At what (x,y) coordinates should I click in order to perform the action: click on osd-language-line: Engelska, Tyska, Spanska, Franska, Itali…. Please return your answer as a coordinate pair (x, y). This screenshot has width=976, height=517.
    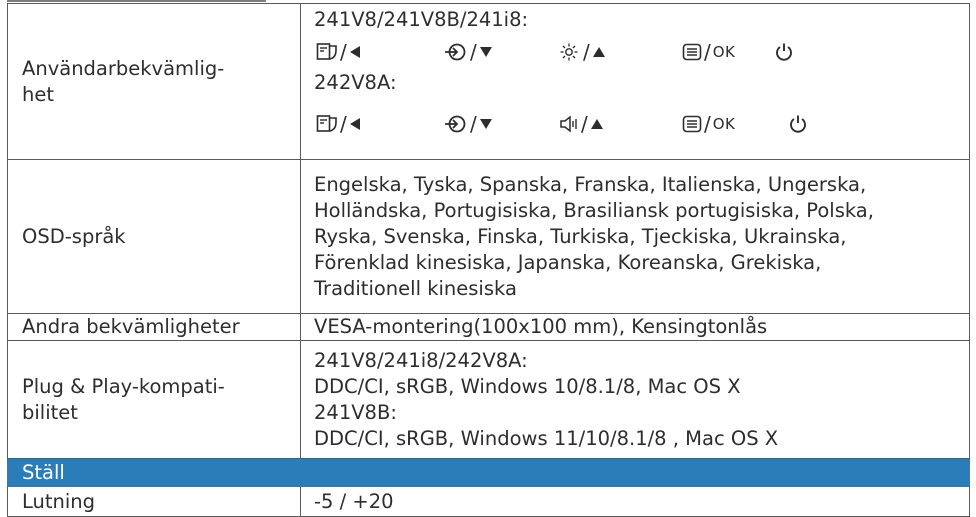
    Looking at the image, I should click on (590, 184).